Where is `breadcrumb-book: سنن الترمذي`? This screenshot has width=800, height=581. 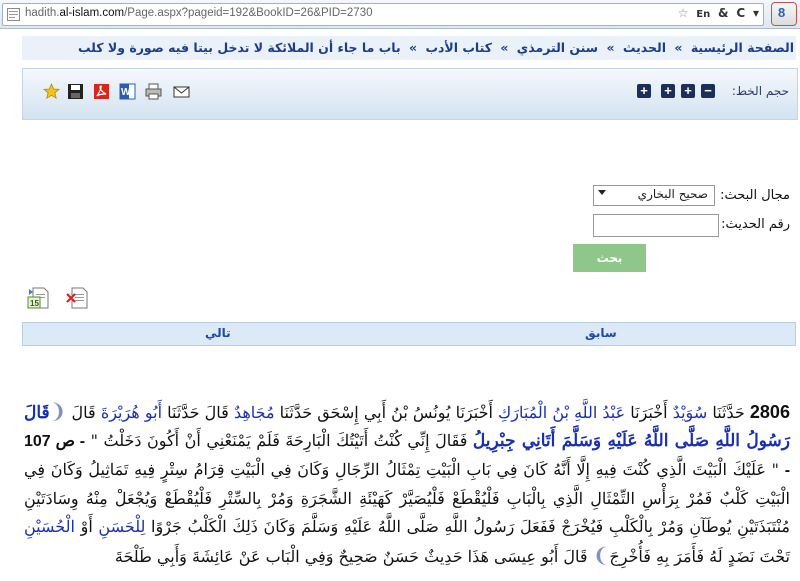 breadcrumb-book: سنن الترمذي is located at coordinates (557, 47).